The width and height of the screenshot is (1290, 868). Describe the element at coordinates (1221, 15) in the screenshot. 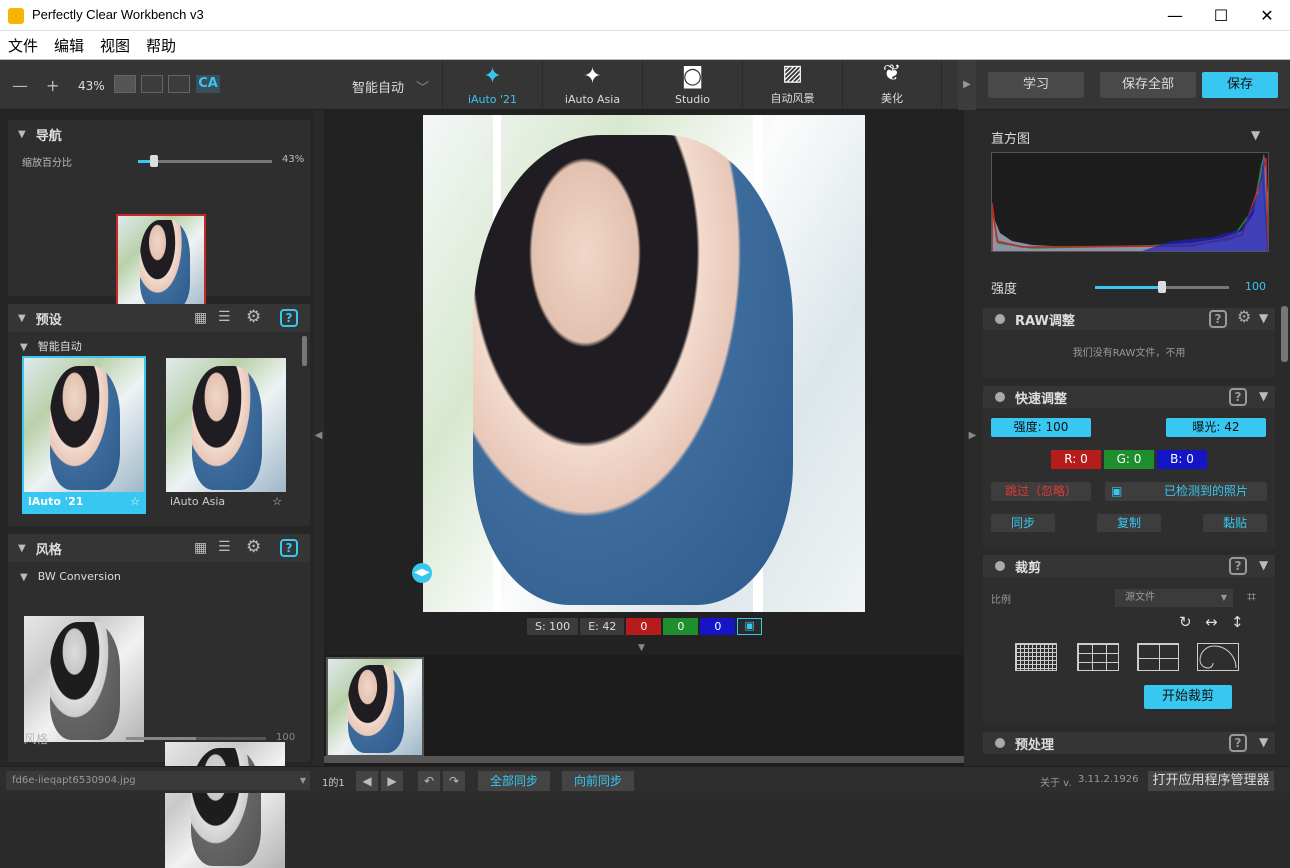

I see `maximize-button: ☐` at that location.